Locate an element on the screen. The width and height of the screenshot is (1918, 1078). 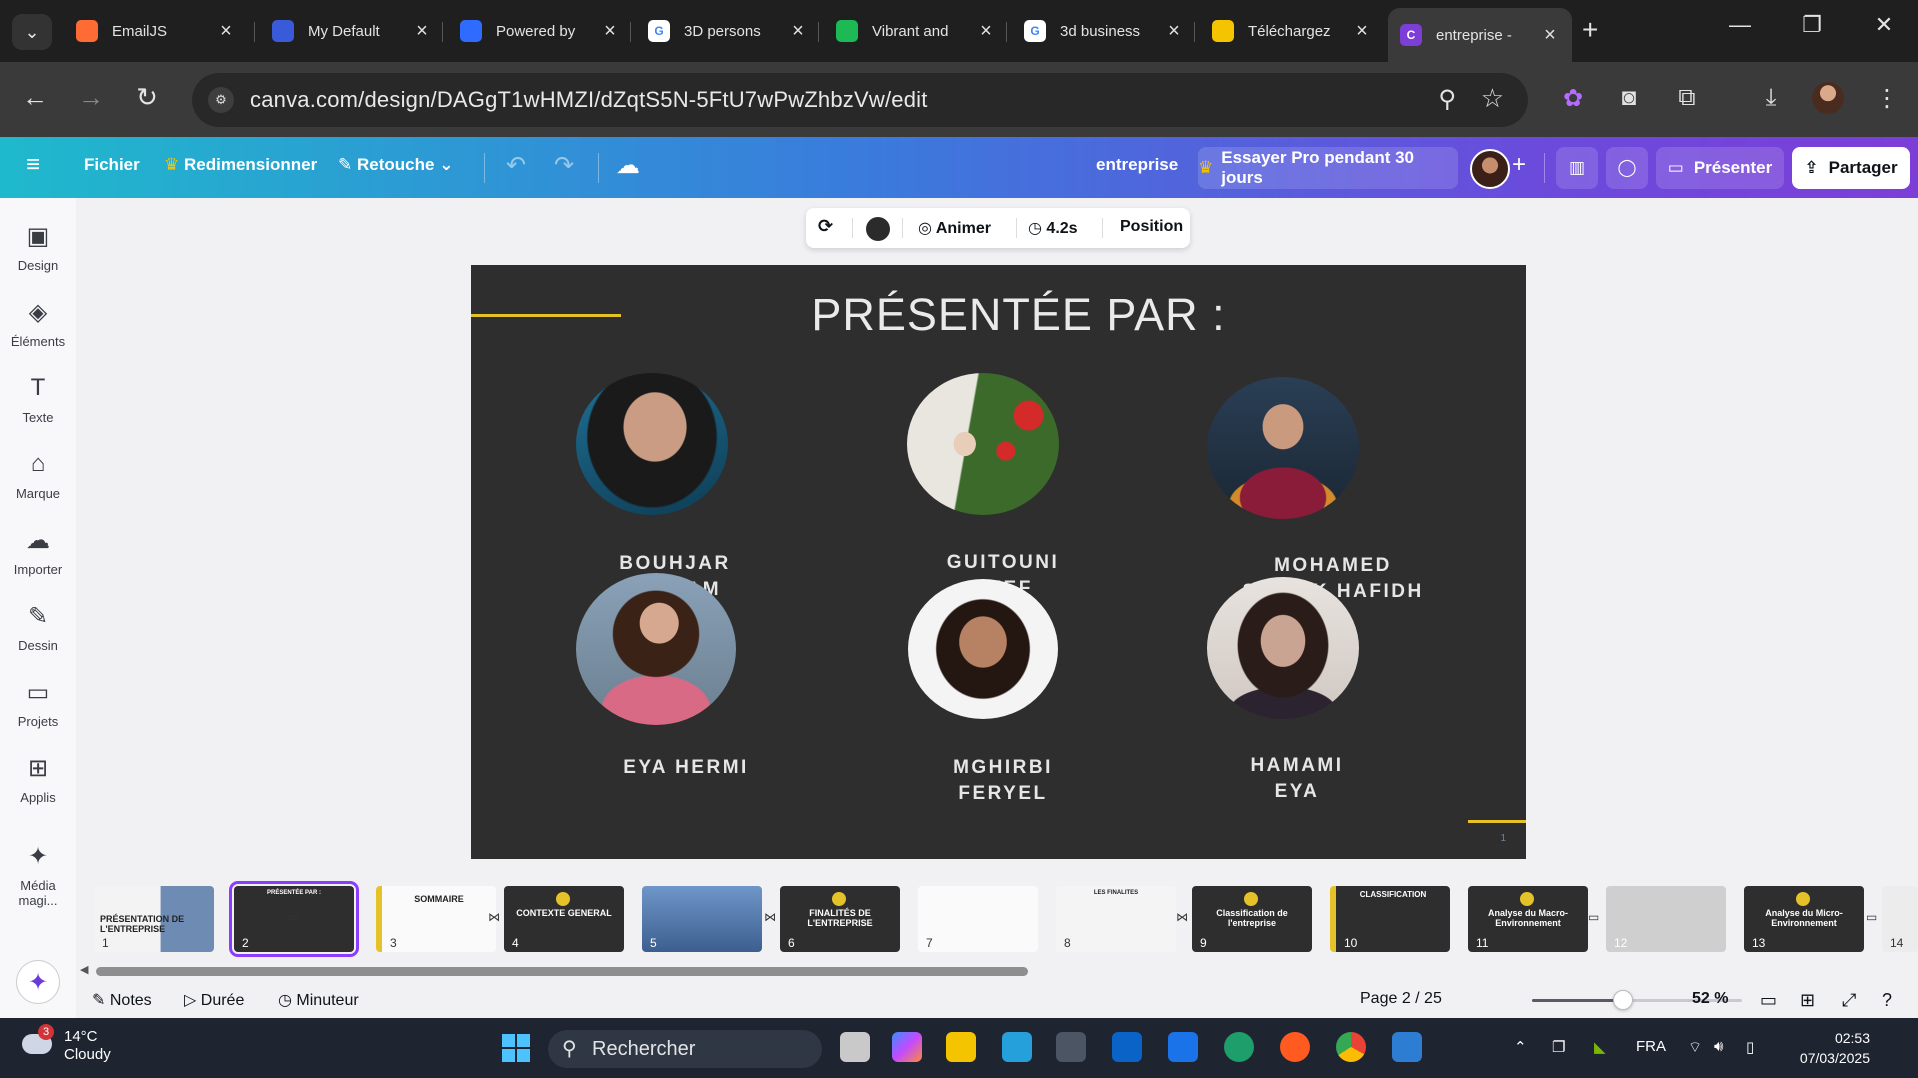
chrome-icon is located at coordinates (1351, 1047).